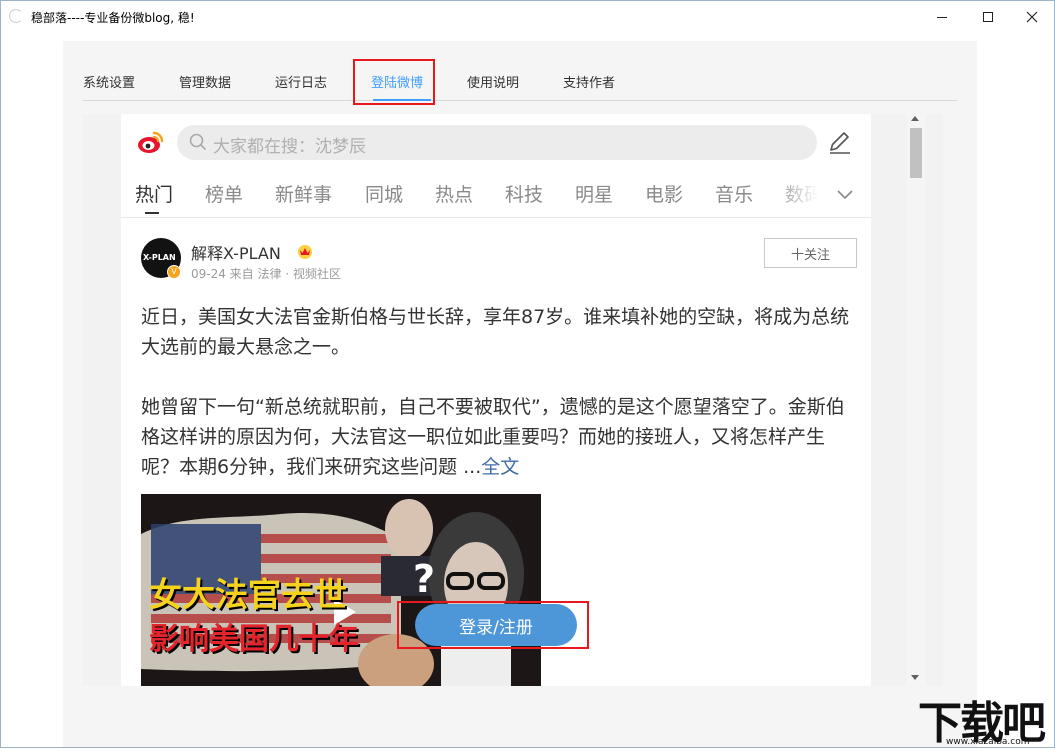  Describe the element at coordinates (520, 81) in the screenshot. I see `tab-bar: 系统设置 管理数据 运行日志 登陆微博 使用说明 支持作者` at that location.